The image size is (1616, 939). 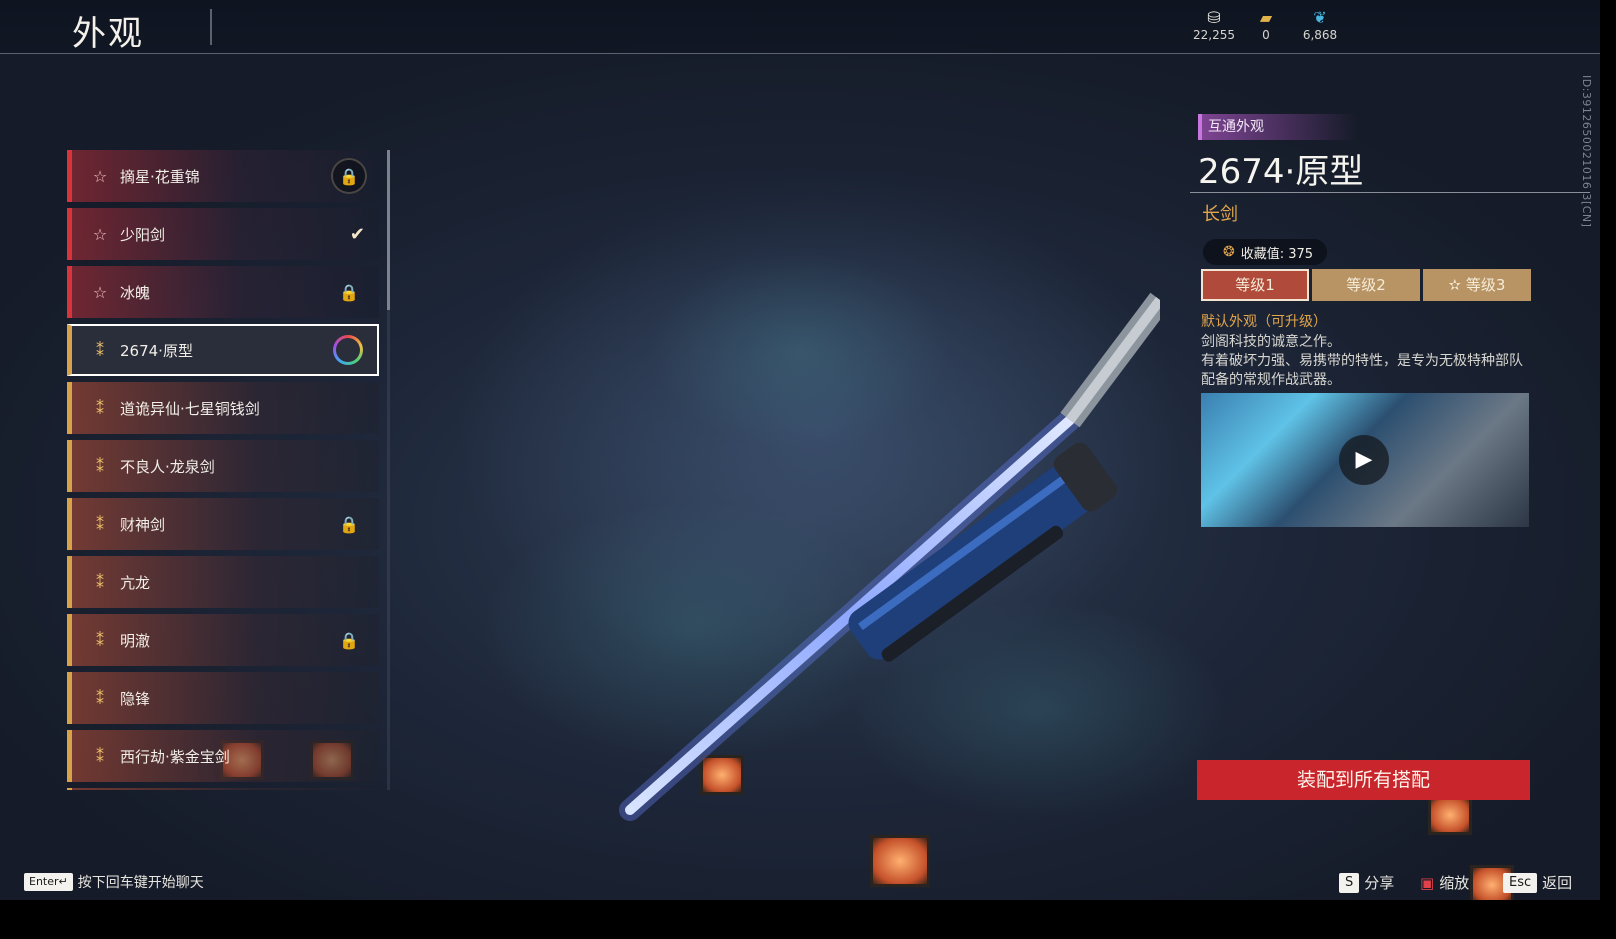 I want to click on color-wheel-icon, so click(x=348, y=350).